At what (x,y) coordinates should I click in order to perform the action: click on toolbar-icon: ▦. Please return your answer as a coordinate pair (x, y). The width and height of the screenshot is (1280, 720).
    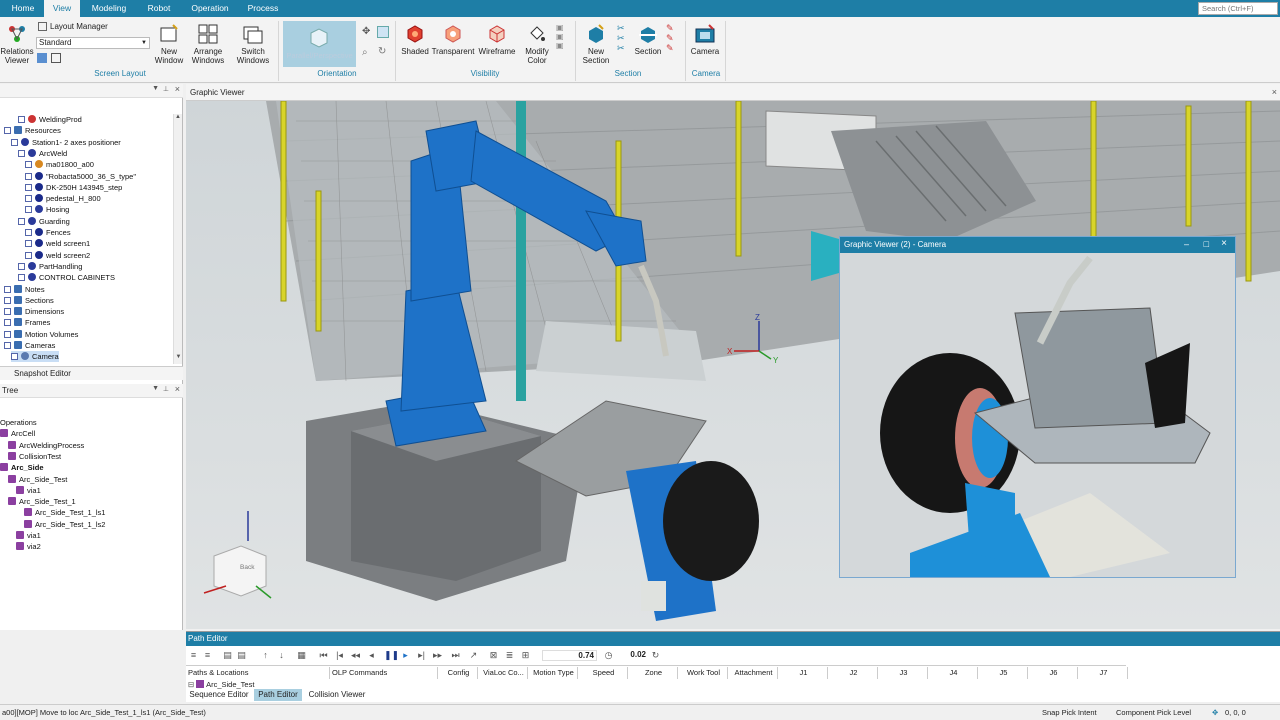
    Looking at the image, I should click on (301, 655).